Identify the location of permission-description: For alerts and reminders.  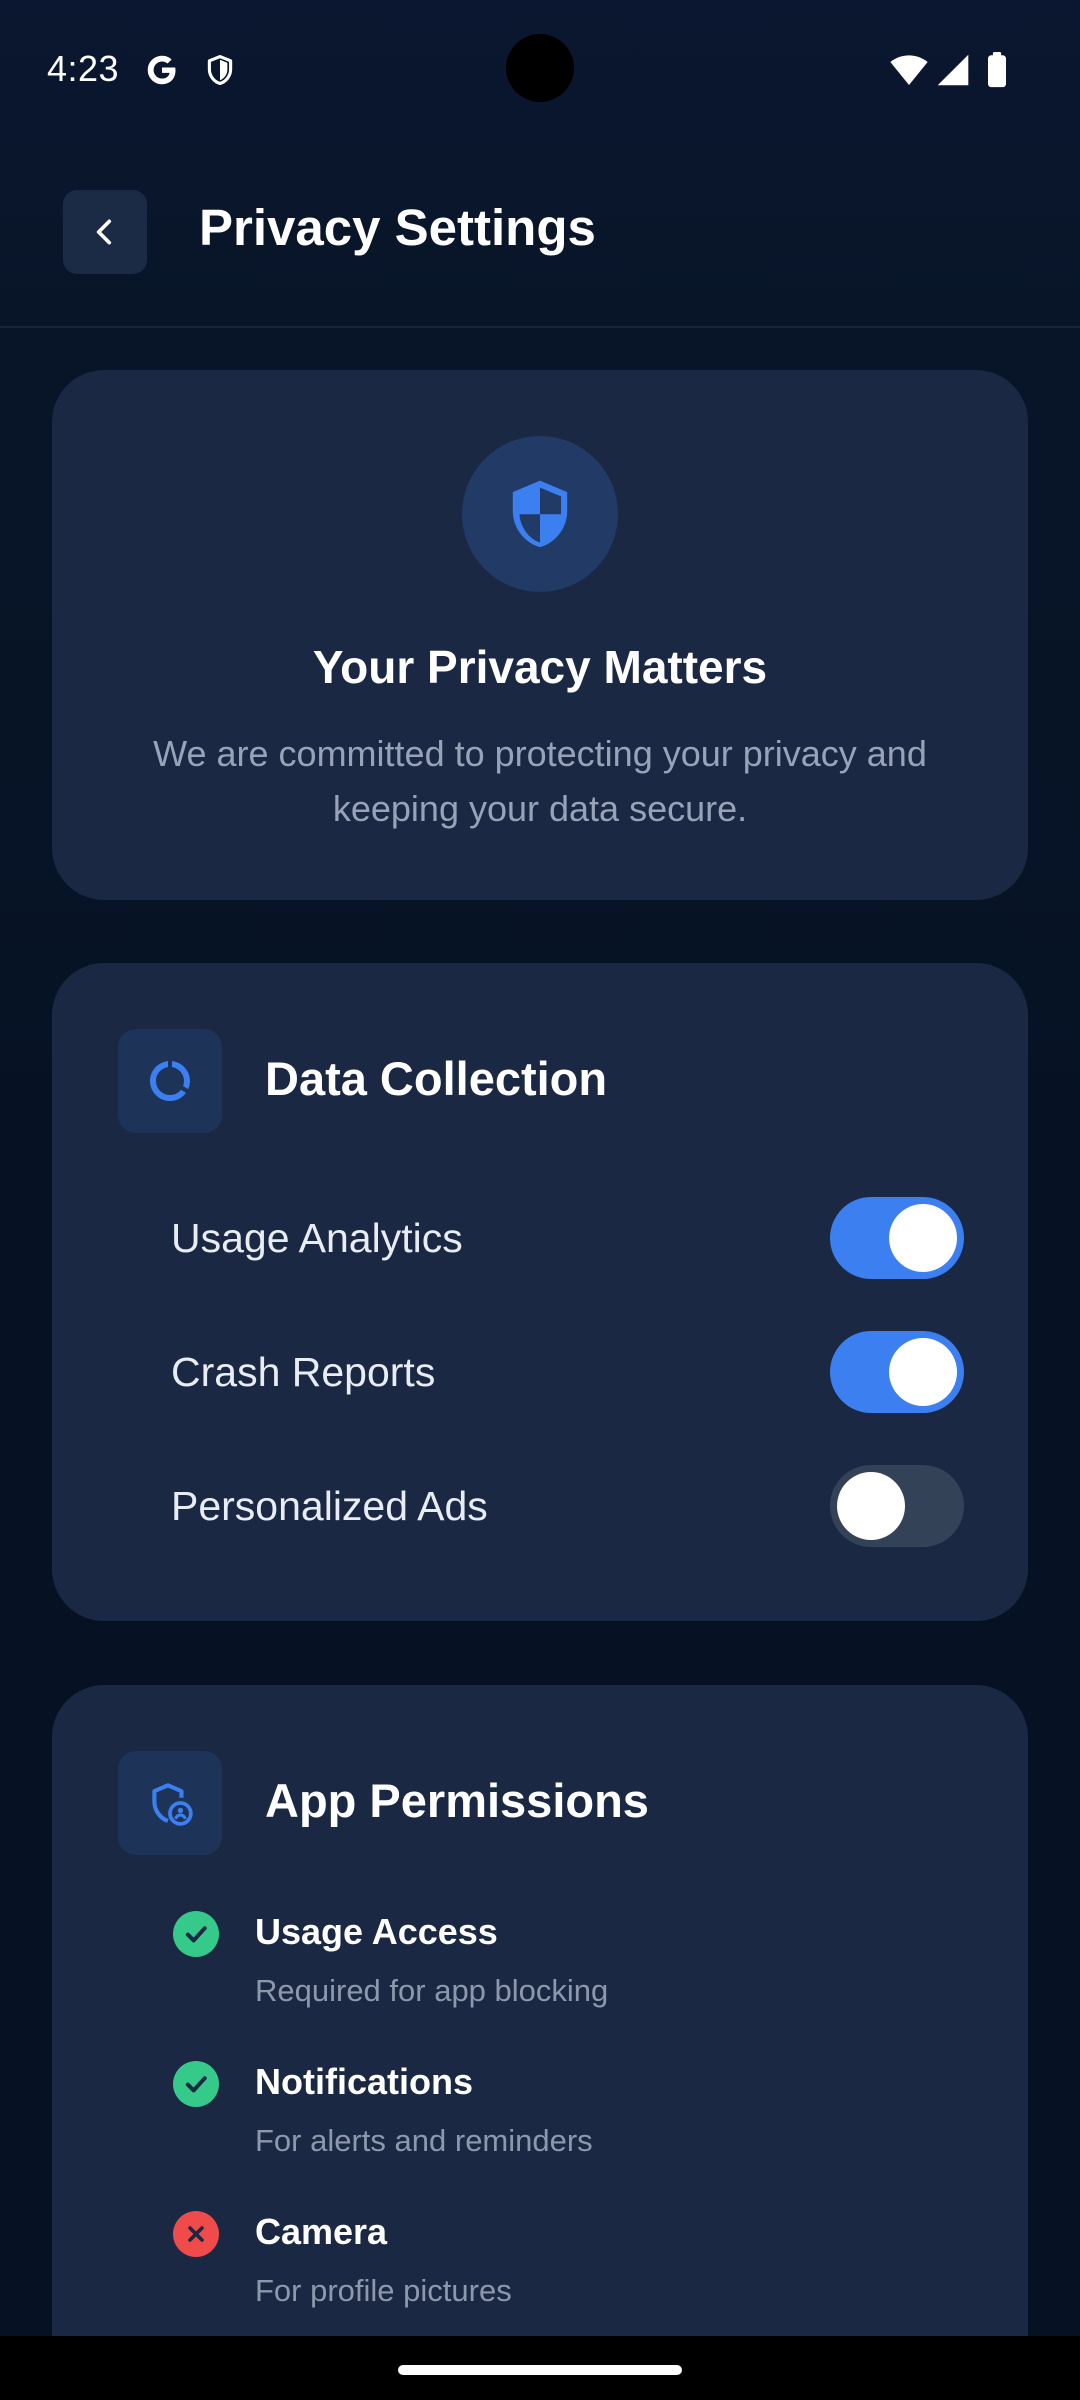
(424, 2140).